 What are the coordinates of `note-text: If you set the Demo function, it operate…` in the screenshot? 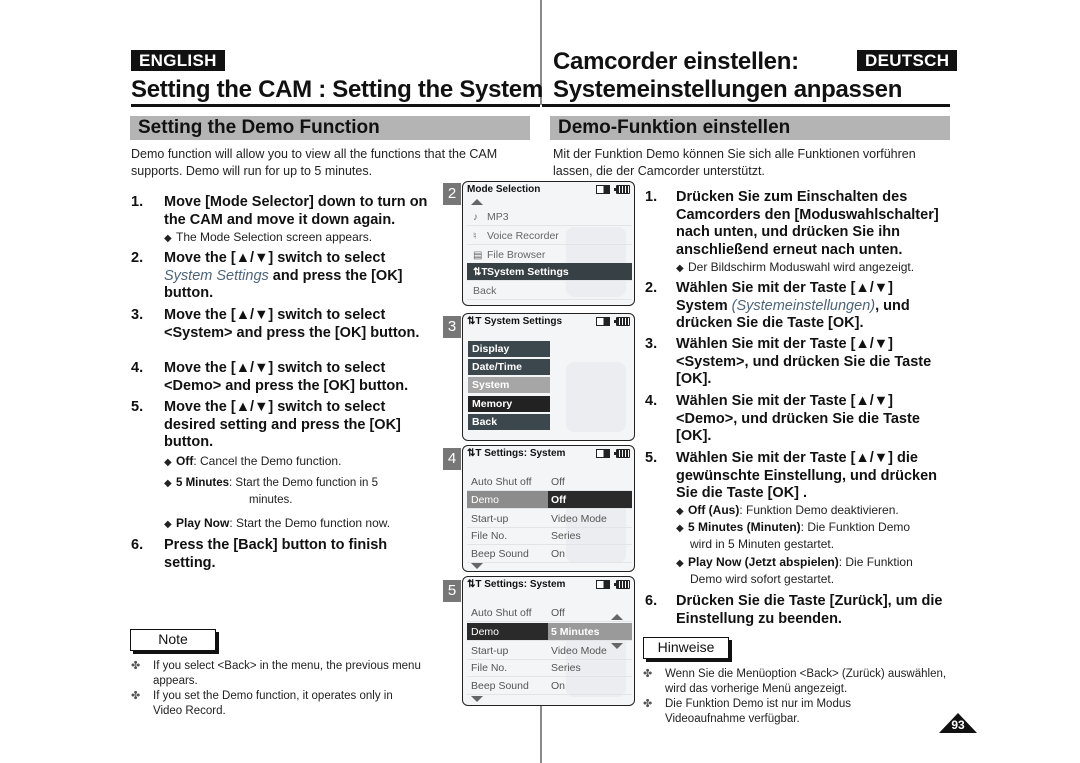 It's located at (273, 703).